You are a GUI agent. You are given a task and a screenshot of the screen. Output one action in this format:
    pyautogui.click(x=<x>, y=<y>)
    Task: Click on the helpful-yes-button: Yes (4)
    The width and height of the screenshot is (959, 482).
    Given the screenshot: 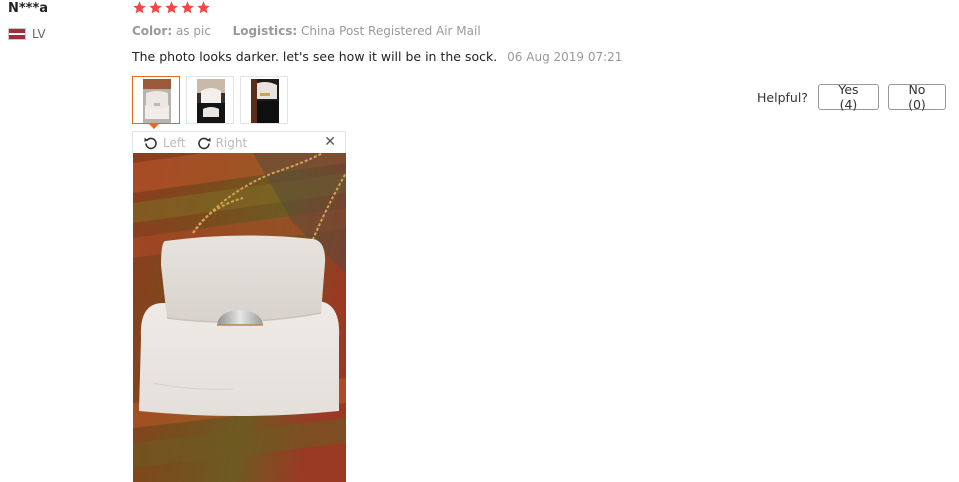 What is the action you would take?
    pyautogui.click(x=848, y=97)
    